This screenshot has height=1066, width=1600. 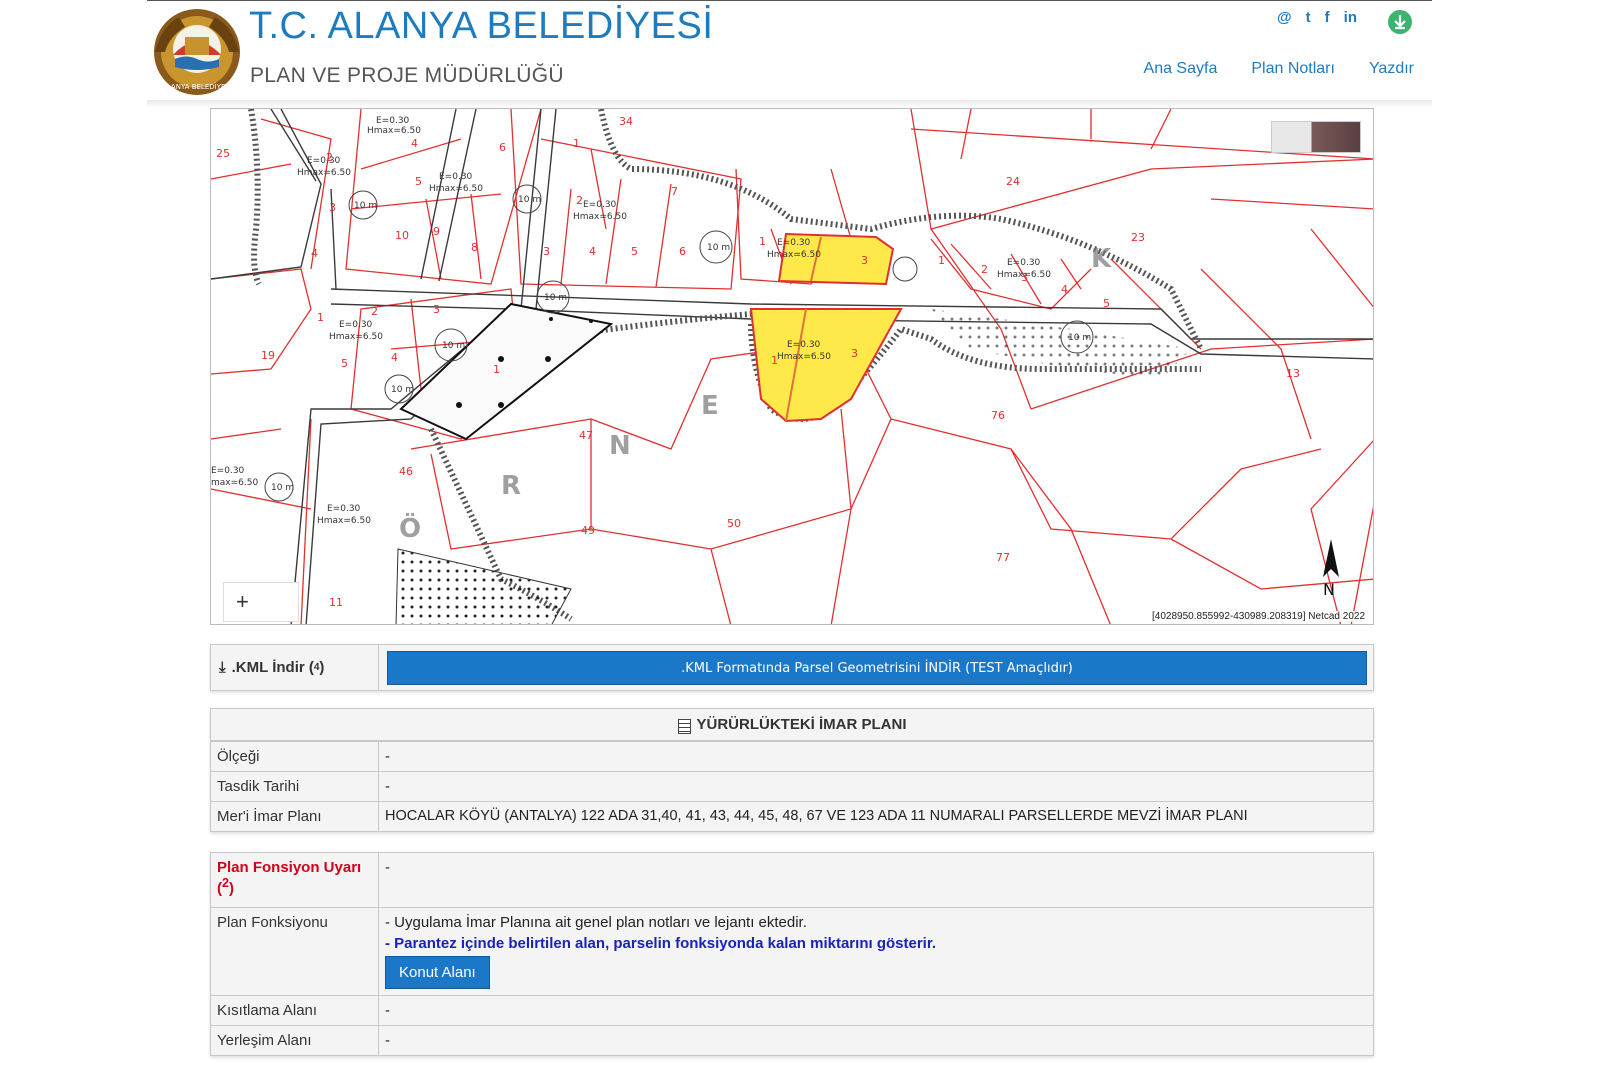 What do you see at coordinates (437, 972) in the screenshot?
I see `residential-area-button: Konut Alanı` at bounding box center [437, 972].